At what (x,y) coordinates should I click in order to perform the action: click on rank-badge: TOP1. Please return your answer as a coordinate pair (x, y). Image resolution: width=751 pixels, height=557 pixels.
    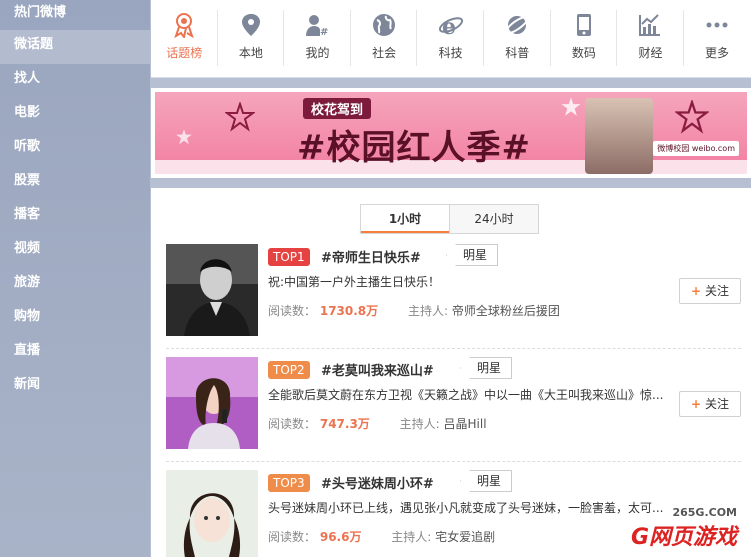
    Looking at the image, I should click on (289, 257).